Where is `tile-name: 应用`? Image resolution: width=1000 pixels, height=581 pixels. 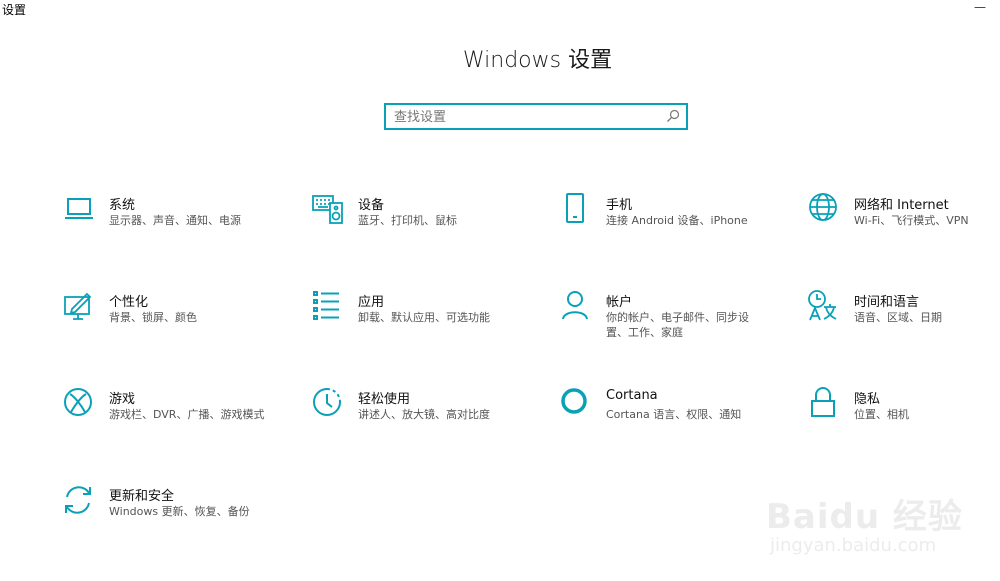 tile-name: 应用 is located at coordinates (371, 302).